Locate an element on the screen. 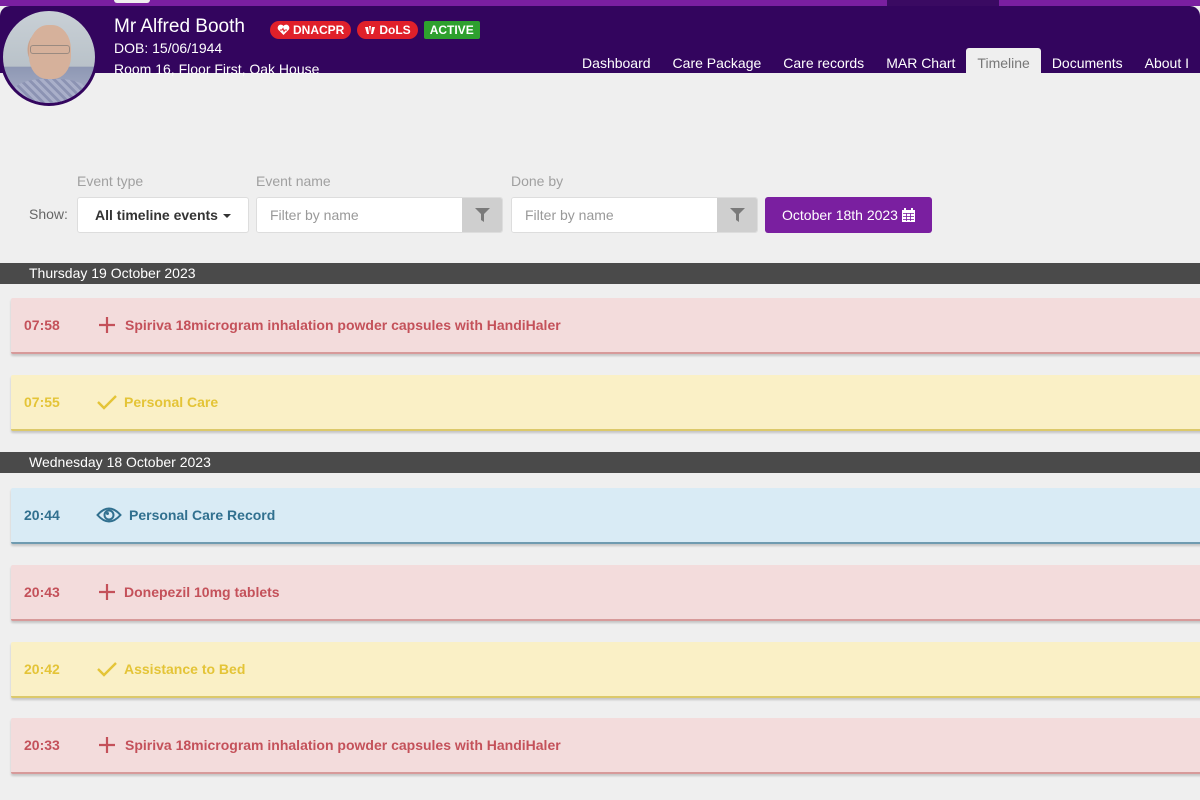 The image size is (1200, 800). timeline-event: 20:43 Donepezil 10mg tablets is located at coordinates (605, 593).